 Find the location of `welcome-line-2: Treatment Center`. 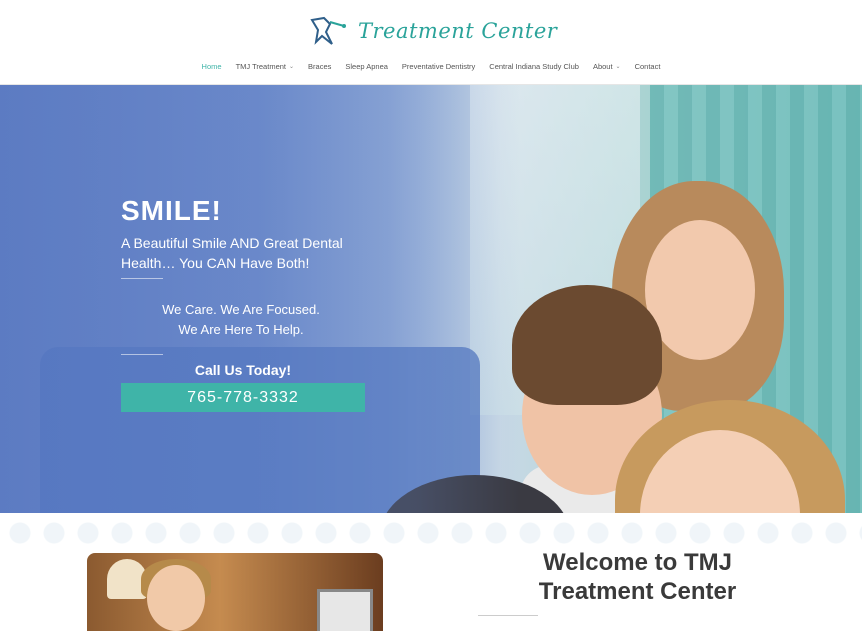

welcome-line-2: Treatment Center is located at coordinates (637, 591).